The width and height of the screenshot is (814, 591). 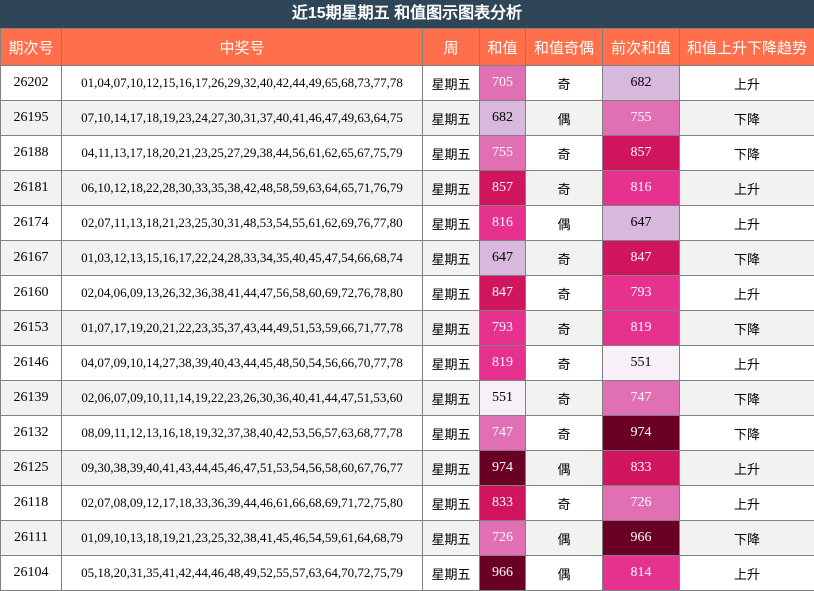 I want to click on cell-sum: 682, so click(x=503, y=118).